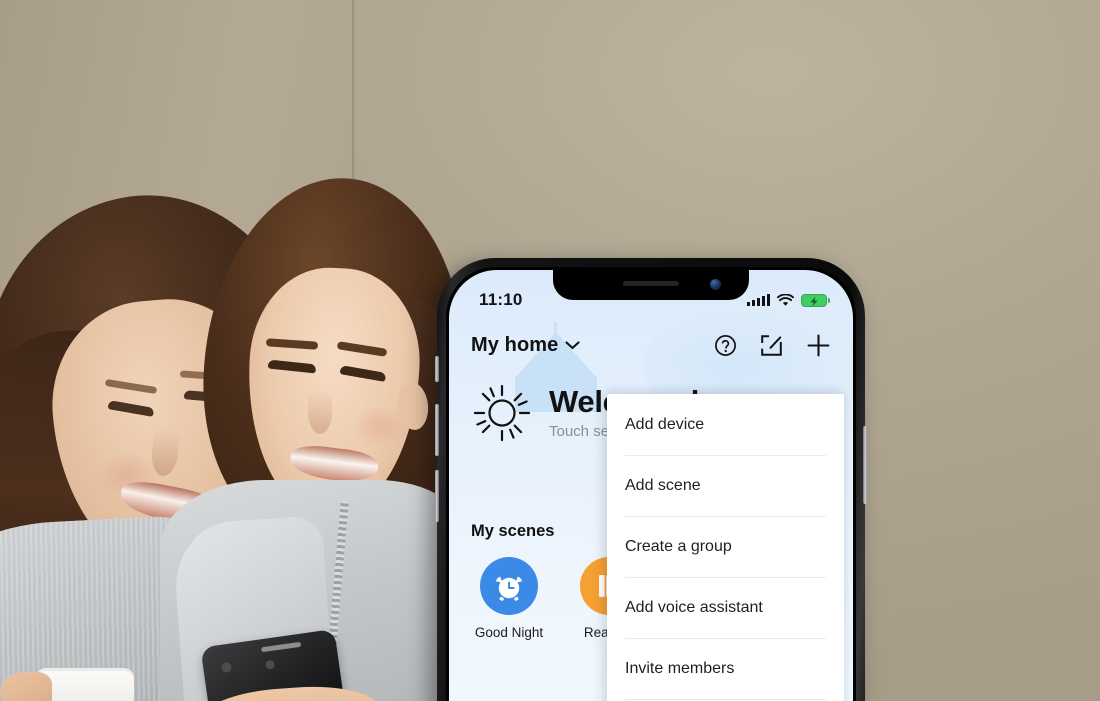 The image size is (1100, 701). What do you see at coordinates (816, 300) in the screenshot?
I see `battery-charging-icon` at bounding box center [816, 300].